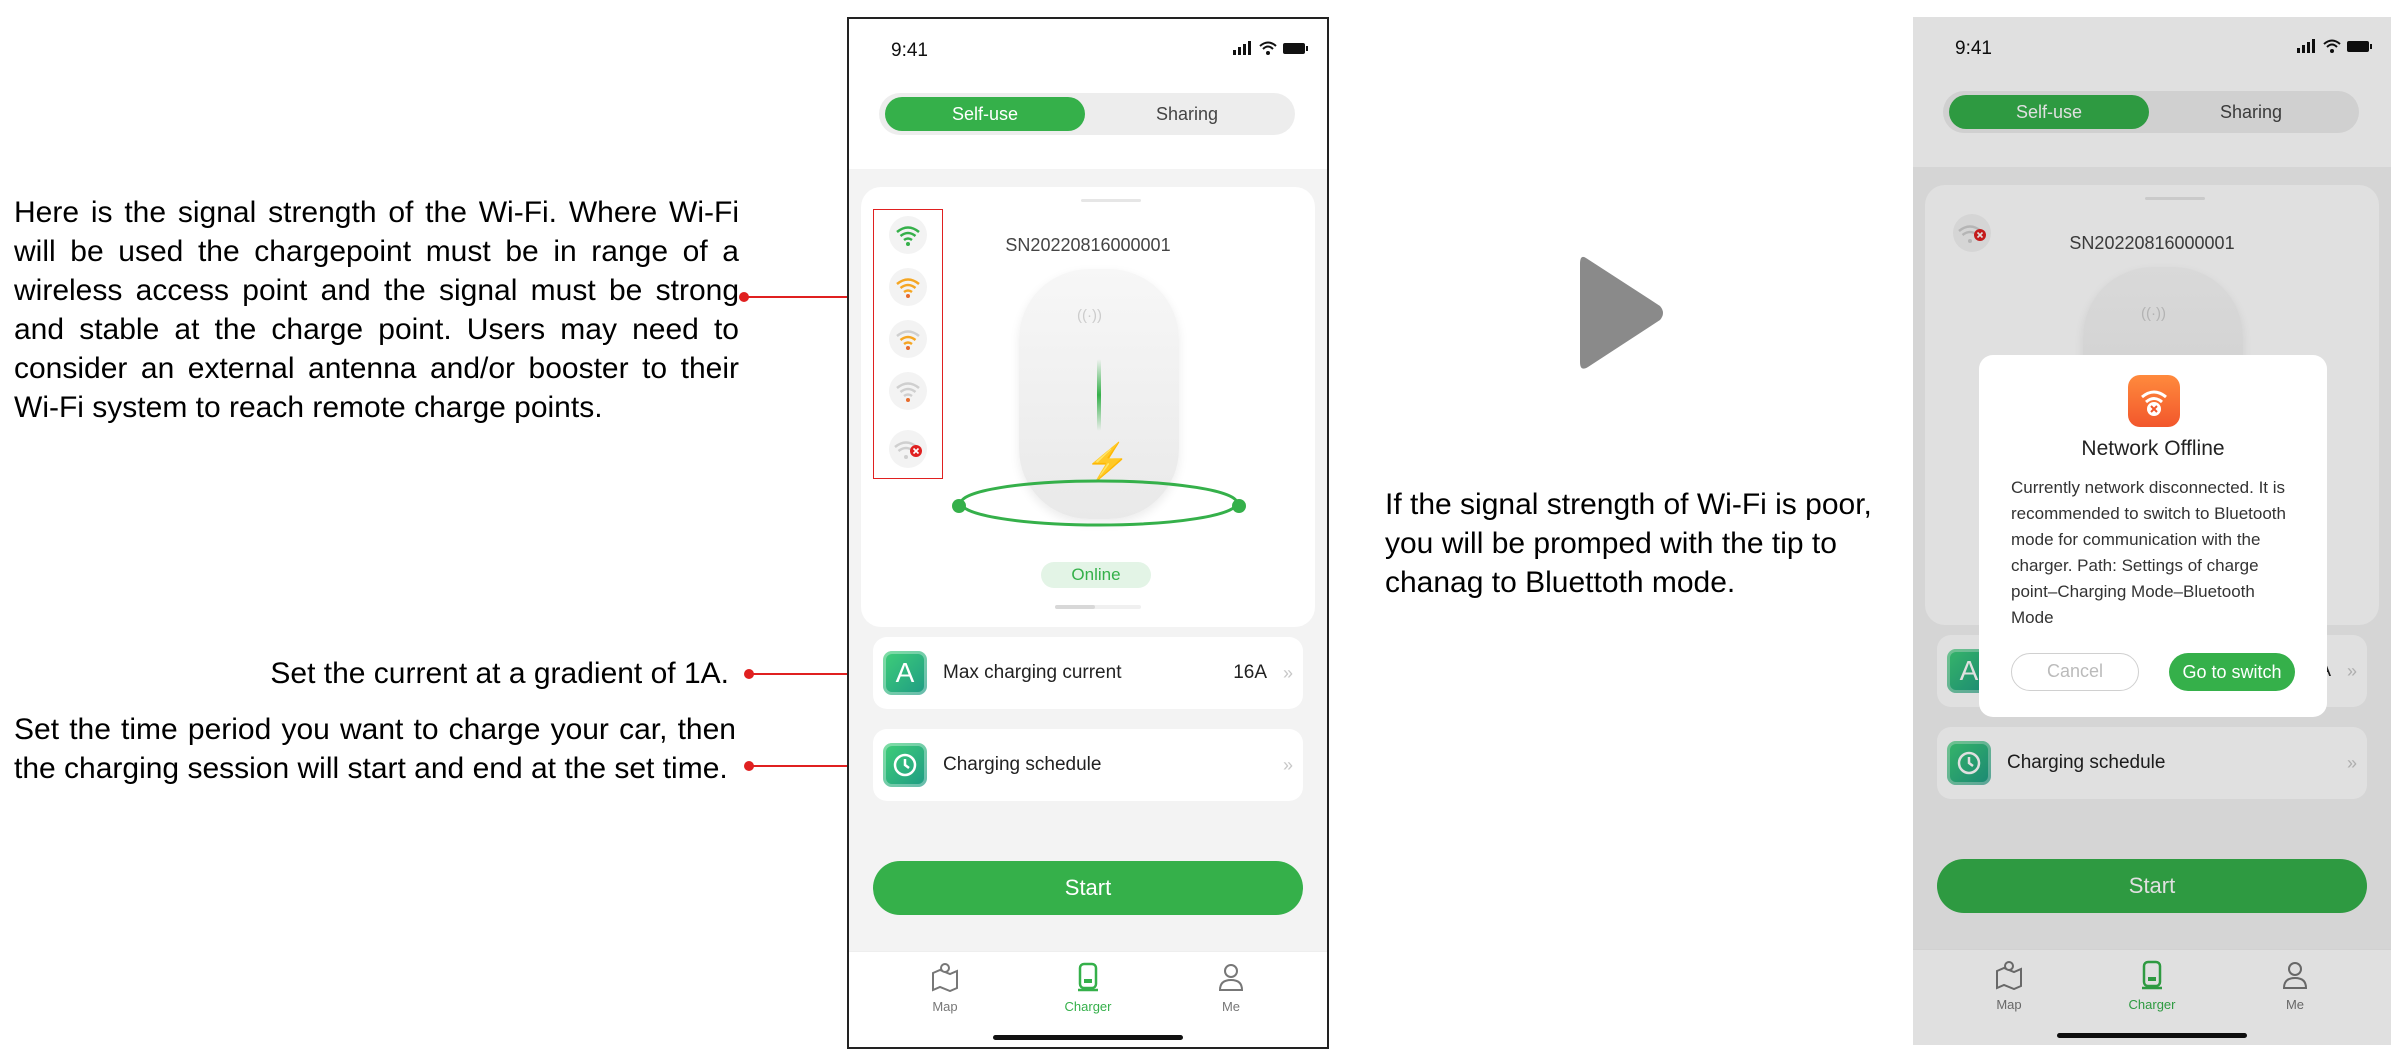  What do you see at coordinates (1088, 1037) in the screenshot?
I see `home-indicator` at bounding box center [1088, 1037].